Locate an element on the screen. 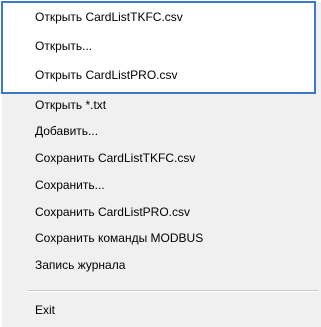 The image size is (321, 327). menu-item-open-txt: Открыть *.txt is located at coordinates (159, 105).